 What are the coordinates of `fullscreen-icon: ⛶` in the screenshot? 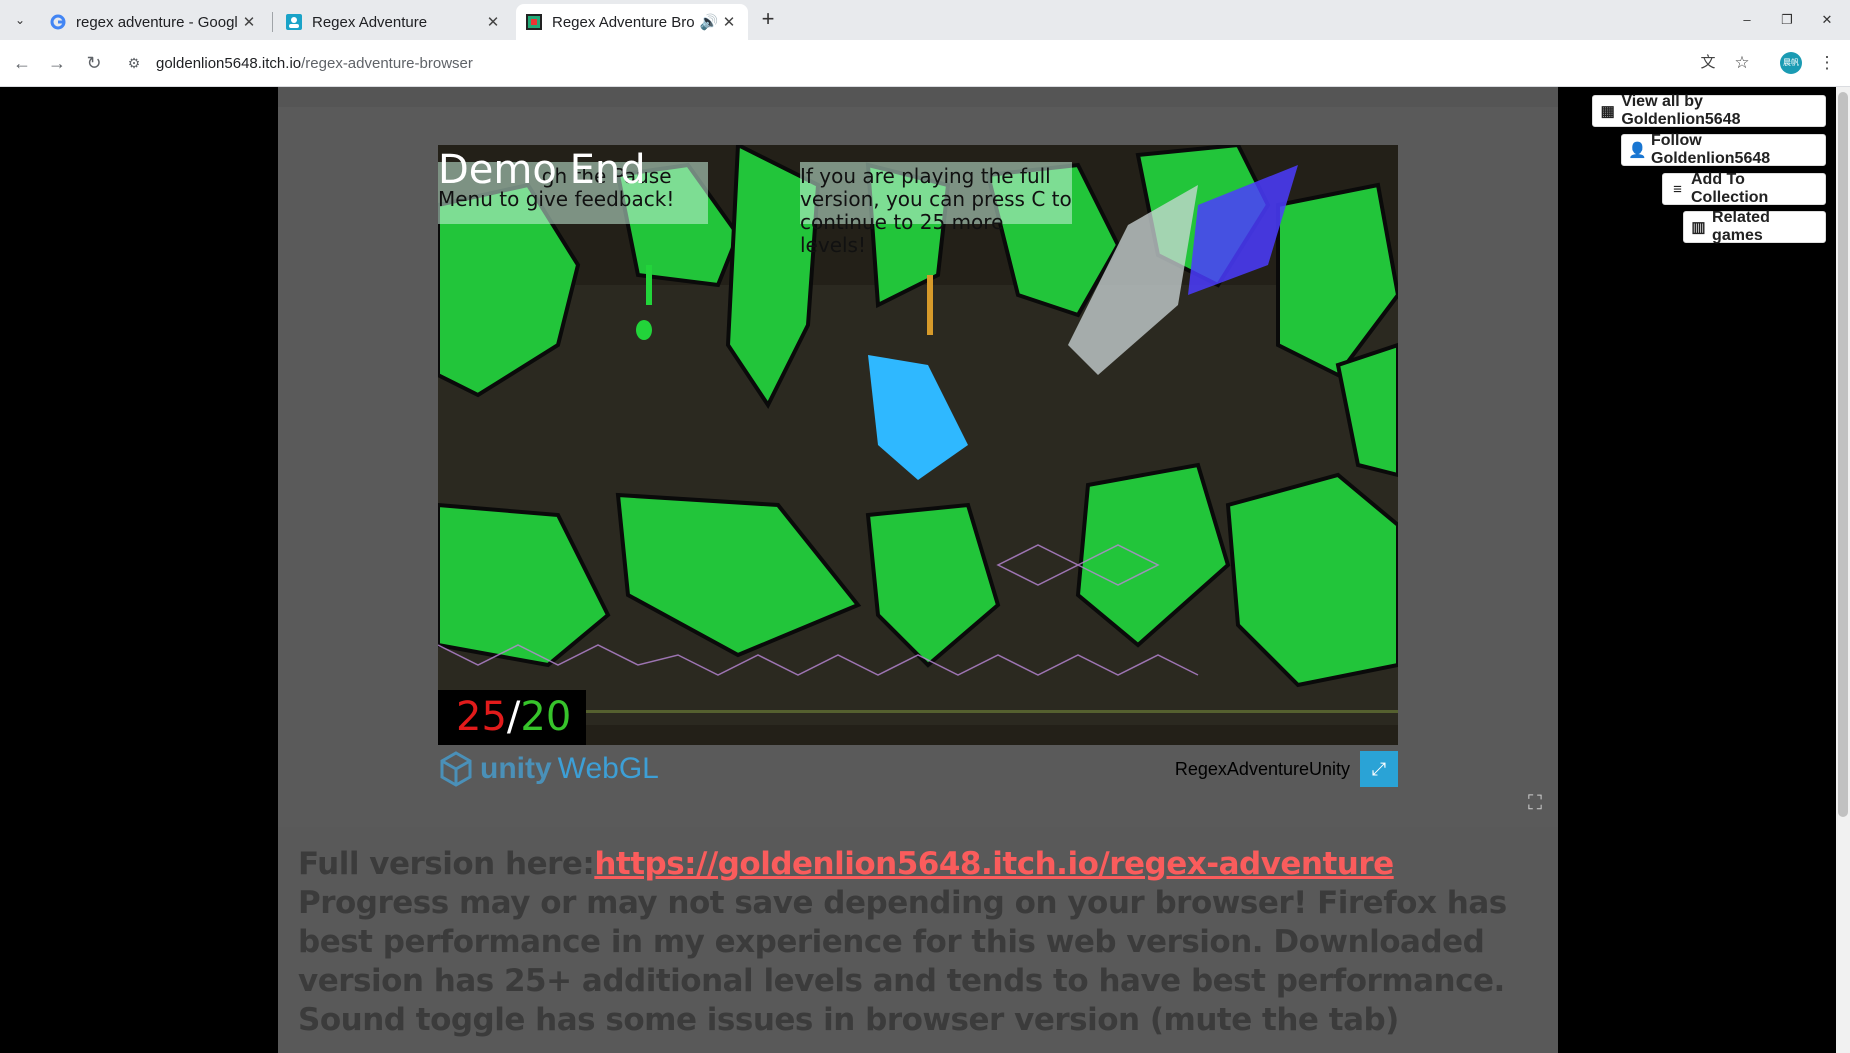 It's located at (1535, 803).